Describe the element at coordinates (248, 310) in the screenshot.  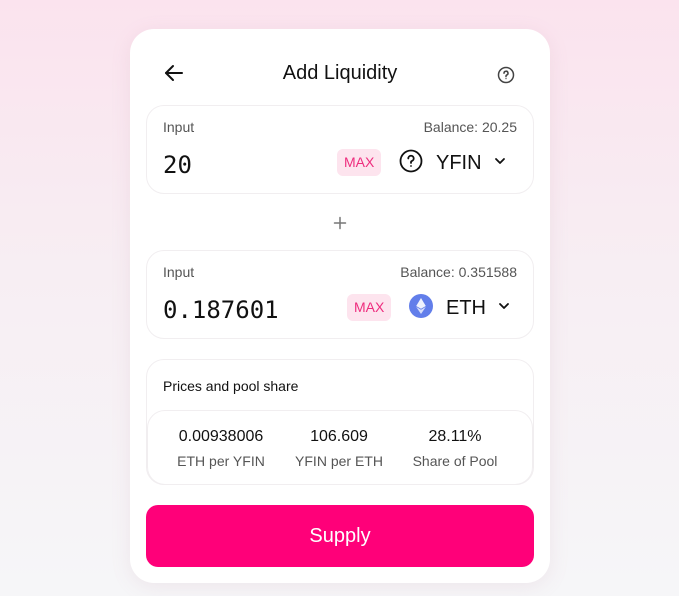
I see `amount-input-eth` at that location.